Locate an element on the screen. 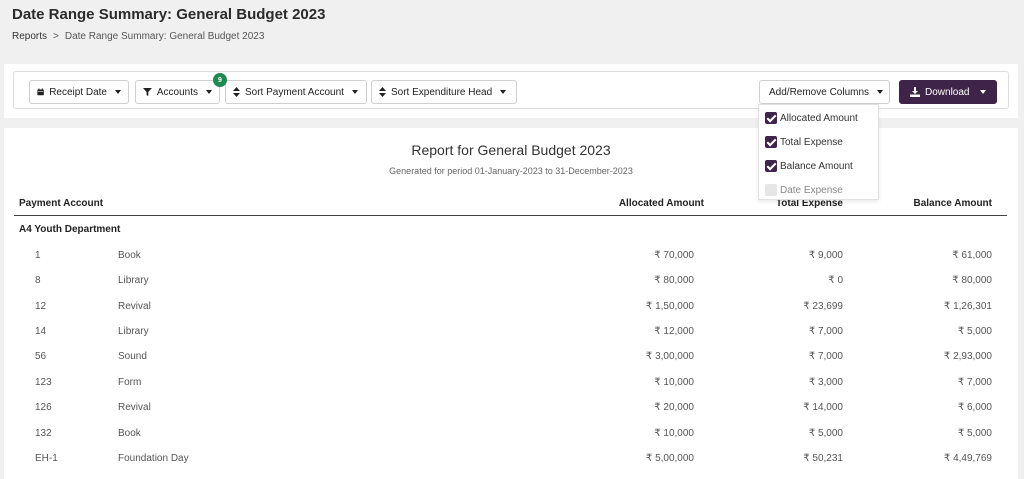 The height and width of the screenshot is (479, 1024). cell-code: 56 is located at coordinates (41, 356).